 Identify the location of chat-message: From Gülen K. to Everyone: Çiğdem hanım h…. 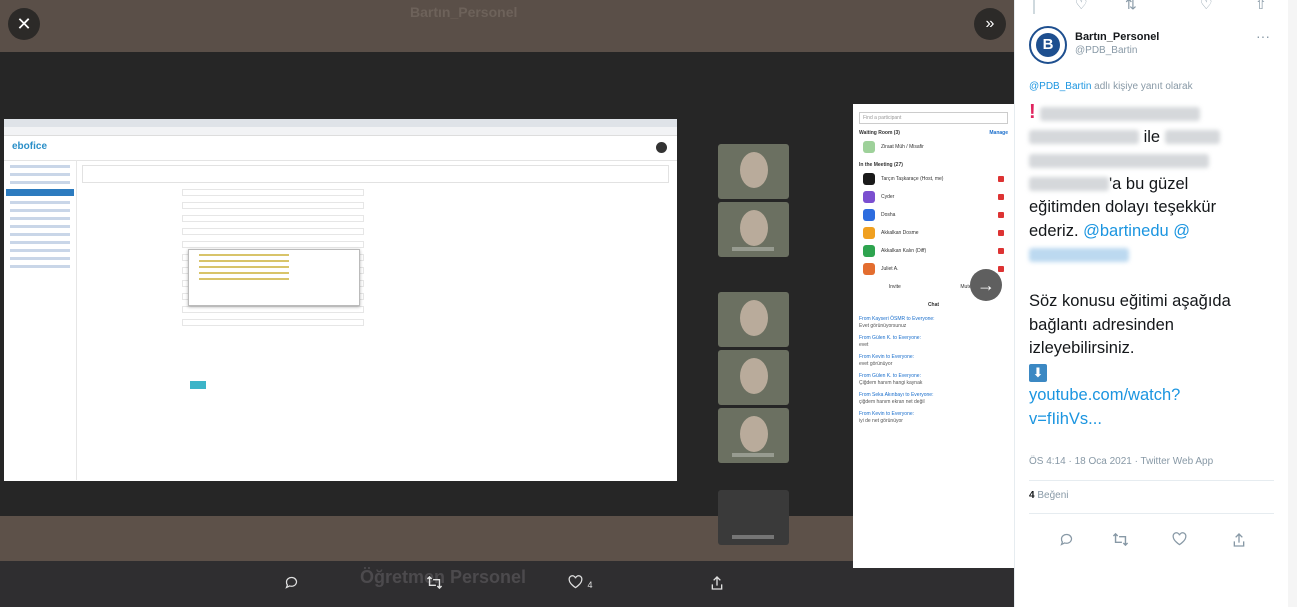
(891, 379).